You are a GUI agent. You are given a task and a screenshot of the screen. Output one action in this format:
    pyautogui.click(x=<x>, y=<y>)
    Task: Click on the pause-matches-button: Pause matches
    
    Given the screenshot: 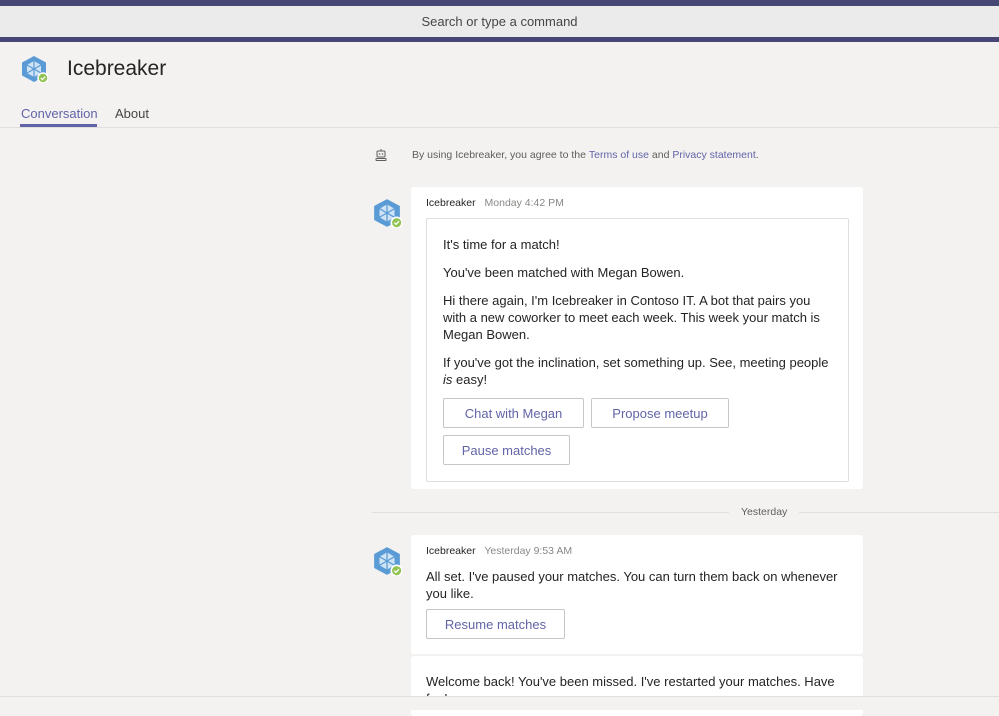 What is the action you would take?
    pyautogui.click(x=506, y=450)
    